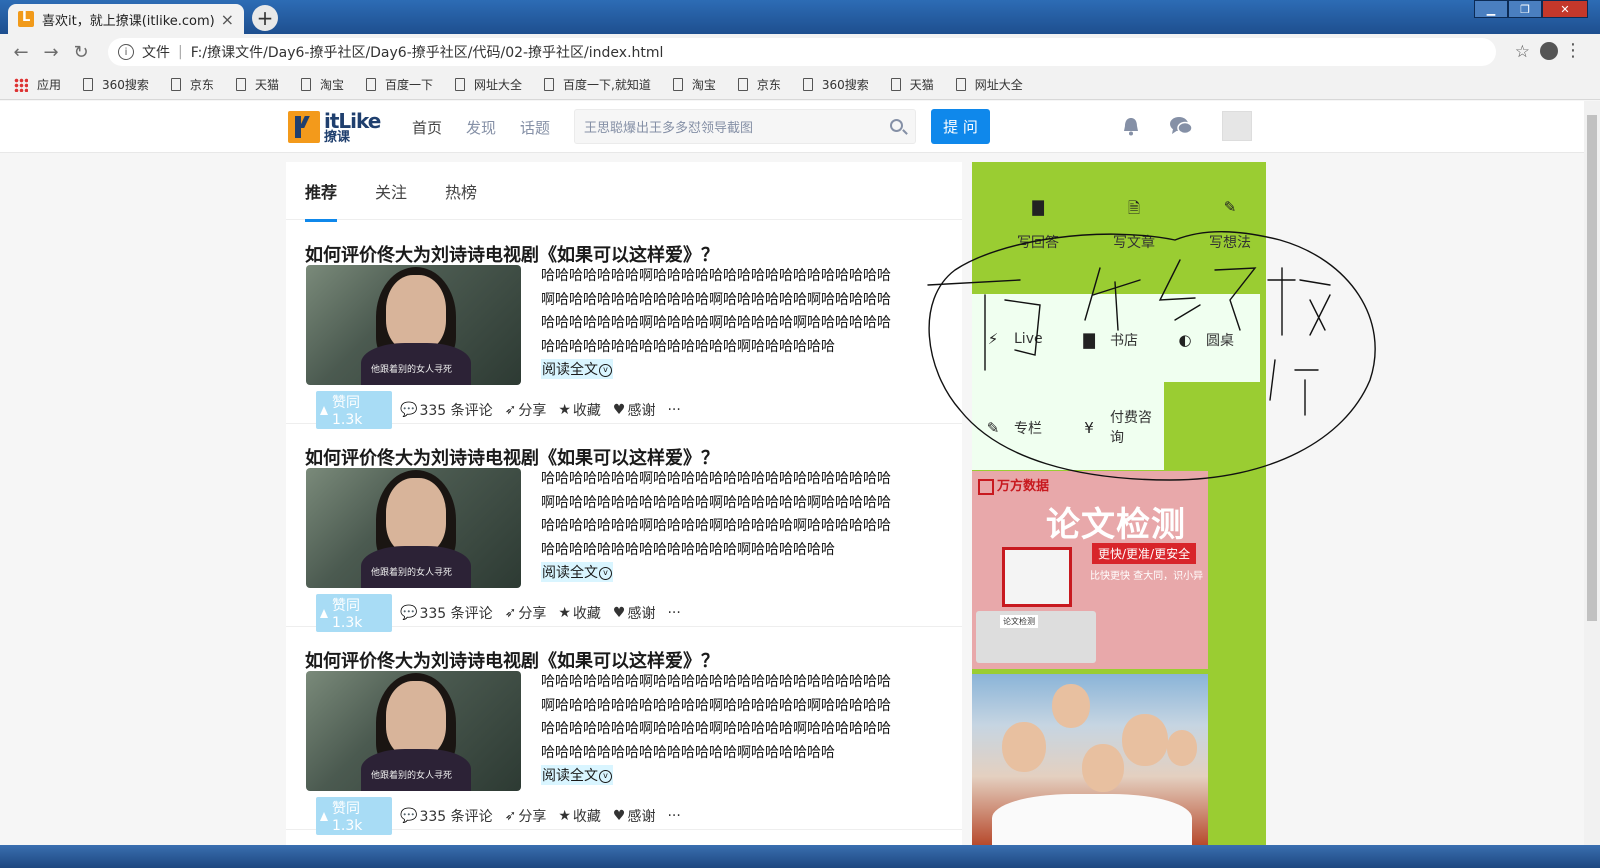 The image size is (1600, 868). I want to click on nav-topics: 话题, so click(535, 127).